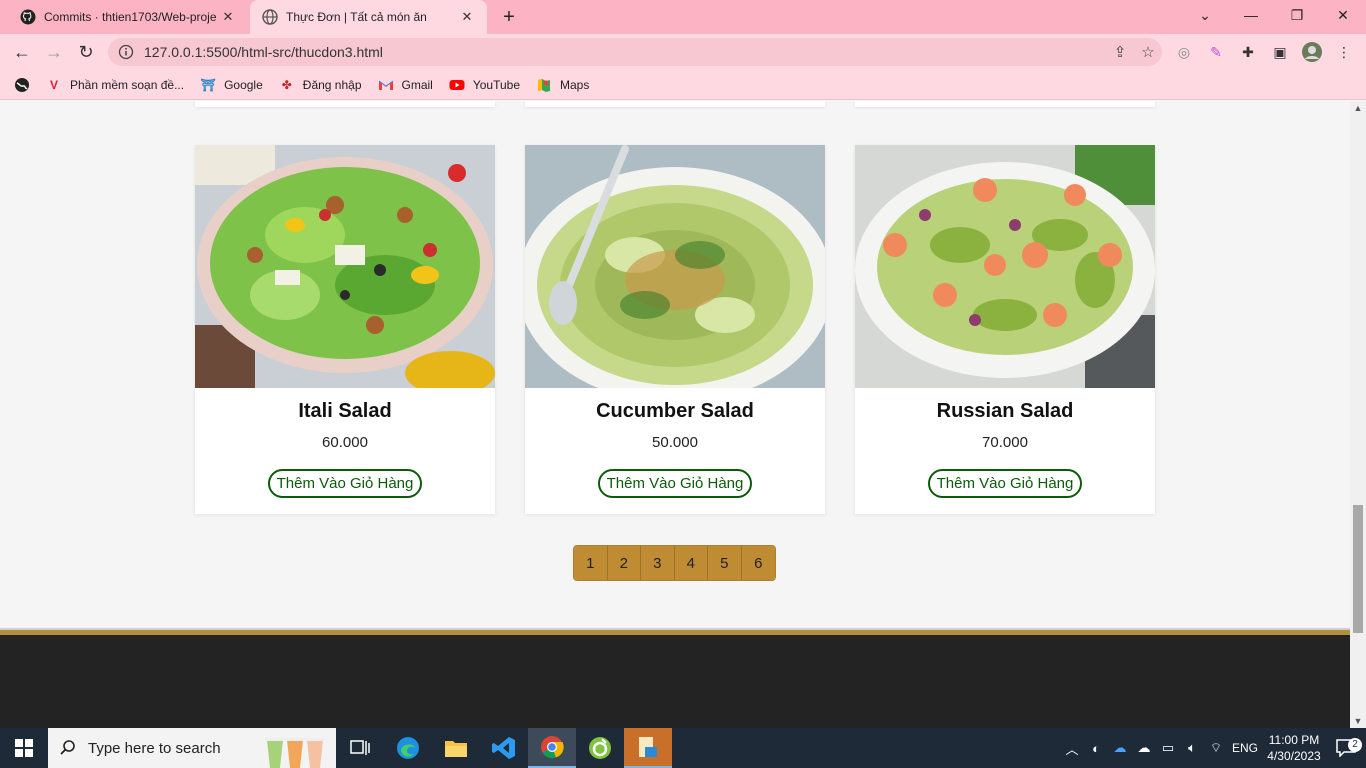 This screenshot has width=1366, height=768. I want to click on bookmark-label: YouTube, so click(496, 84).